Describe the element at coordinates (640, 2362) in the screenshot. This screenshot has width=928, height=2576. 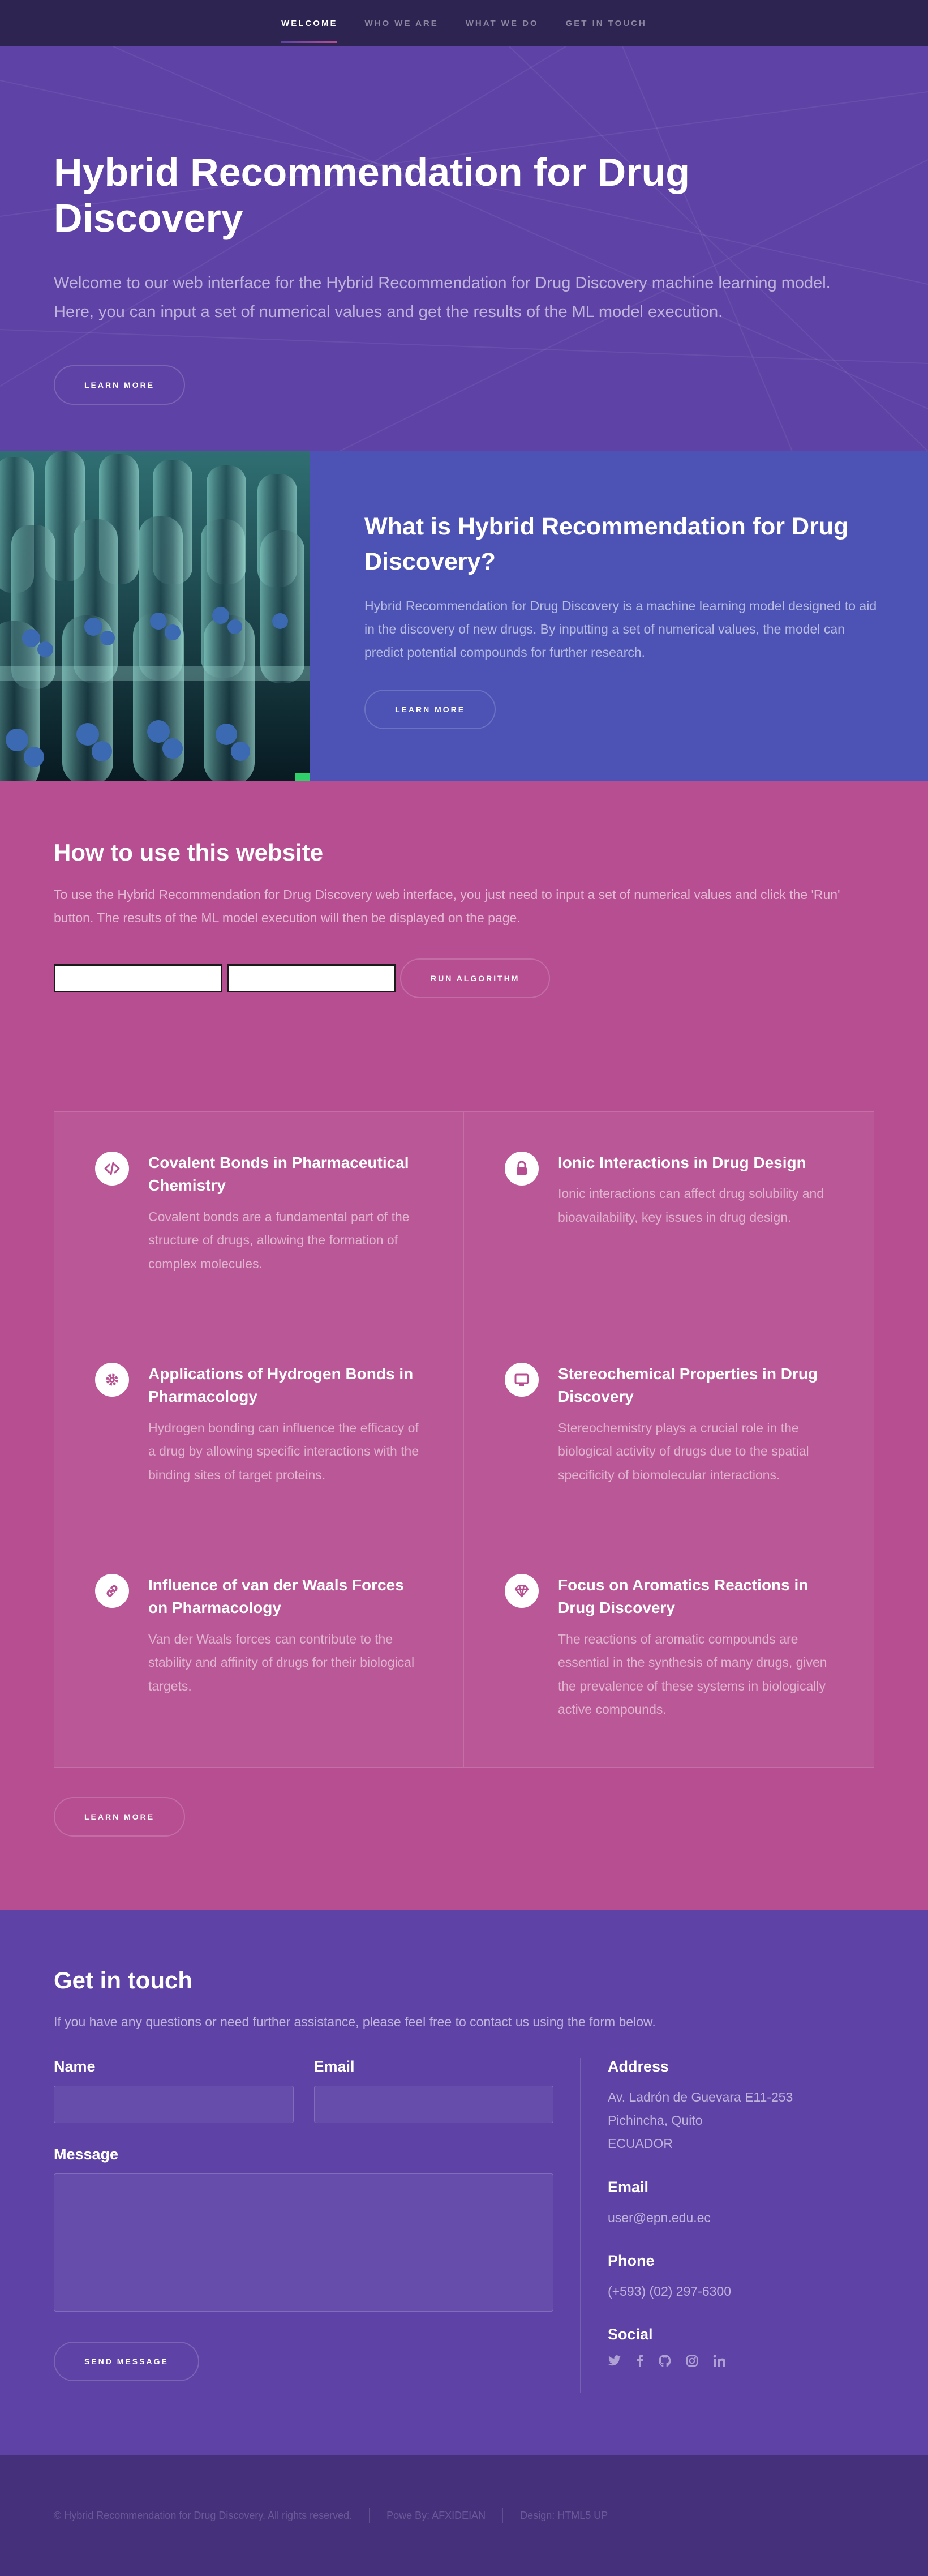
I see `facebook-icon` at that location.